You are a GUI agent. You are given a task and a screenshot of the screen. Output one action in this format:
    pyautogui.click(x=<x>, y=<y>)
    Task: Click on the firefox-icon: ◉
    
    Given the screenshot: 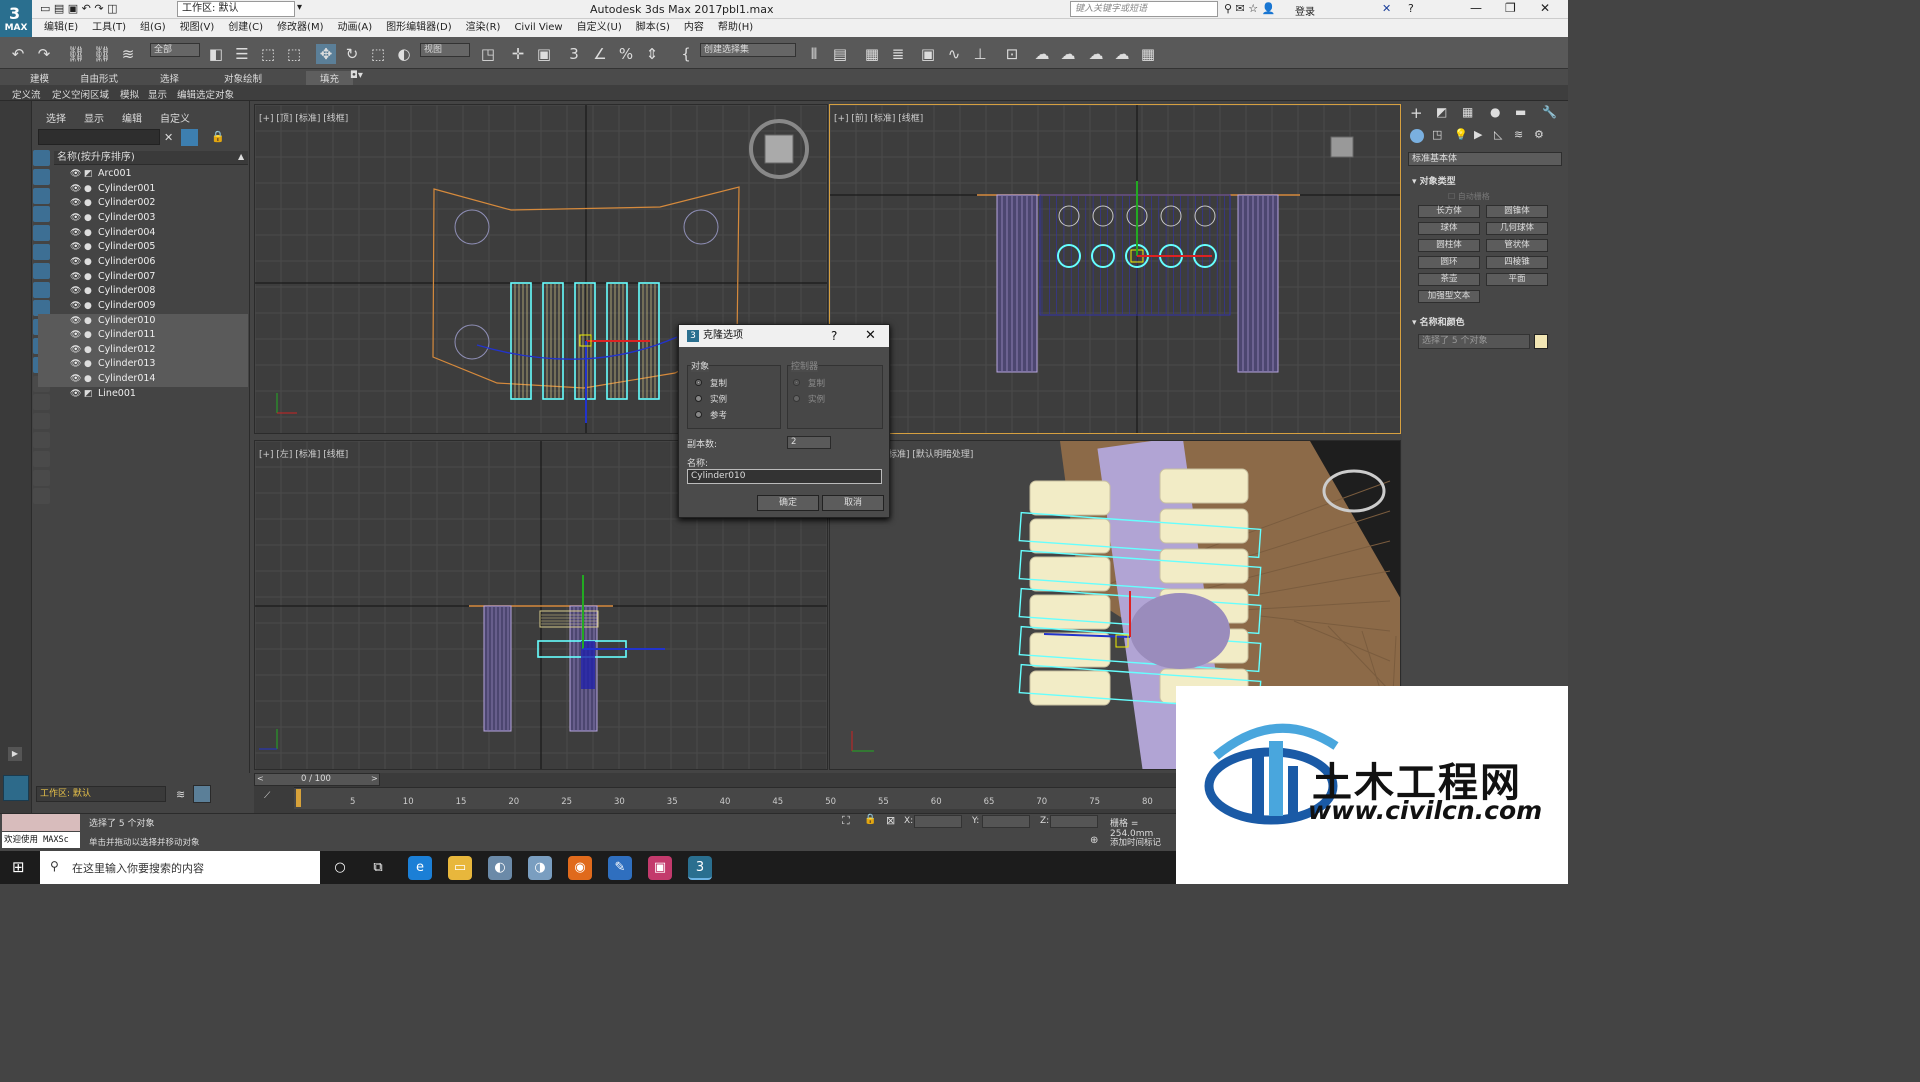 What is the action you would take?
    pyautogui.click(x=580, y=868)
    